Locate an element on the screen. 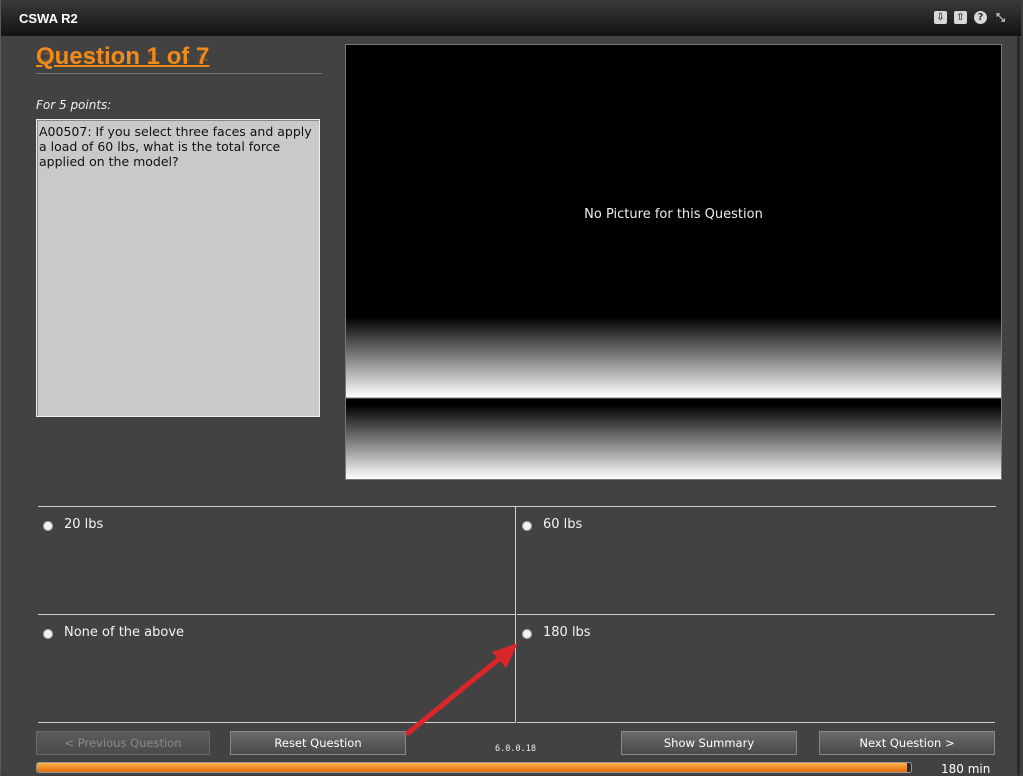 The height and width of the screenshot is (776, 1023). heading-divider is located at coordinates (179, 73).